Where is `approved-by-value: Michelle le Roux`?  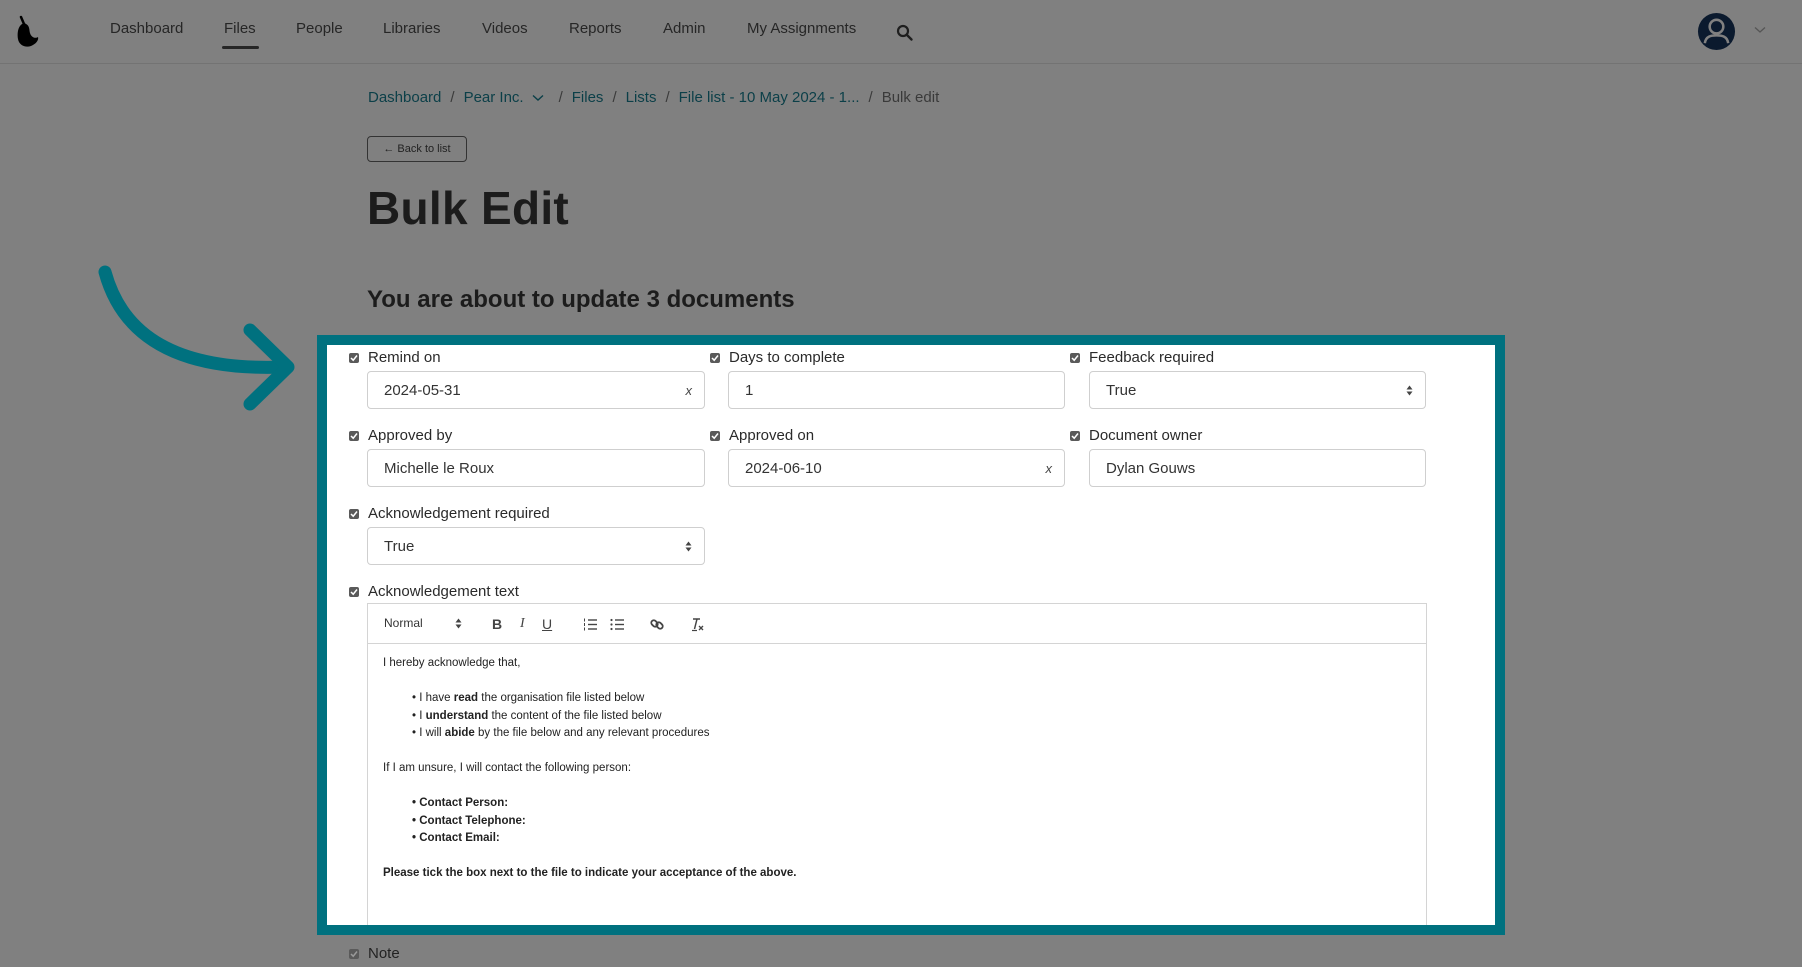
approved-by-value: Michelle le Roux is located at coordinates (439, 468).